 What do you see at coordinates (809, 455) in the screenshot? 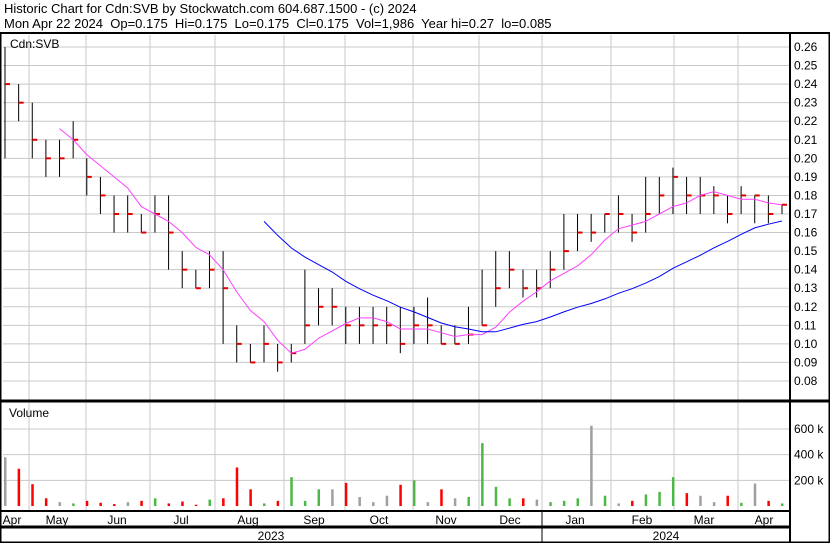
I see `volume-tick-label: 400 k` at bounding box center [809, 455].